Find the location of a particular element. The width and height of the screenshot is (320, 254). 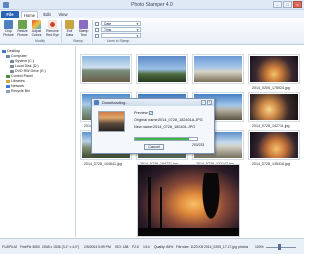

red-eye-icon is located at coordinates (52, 24).